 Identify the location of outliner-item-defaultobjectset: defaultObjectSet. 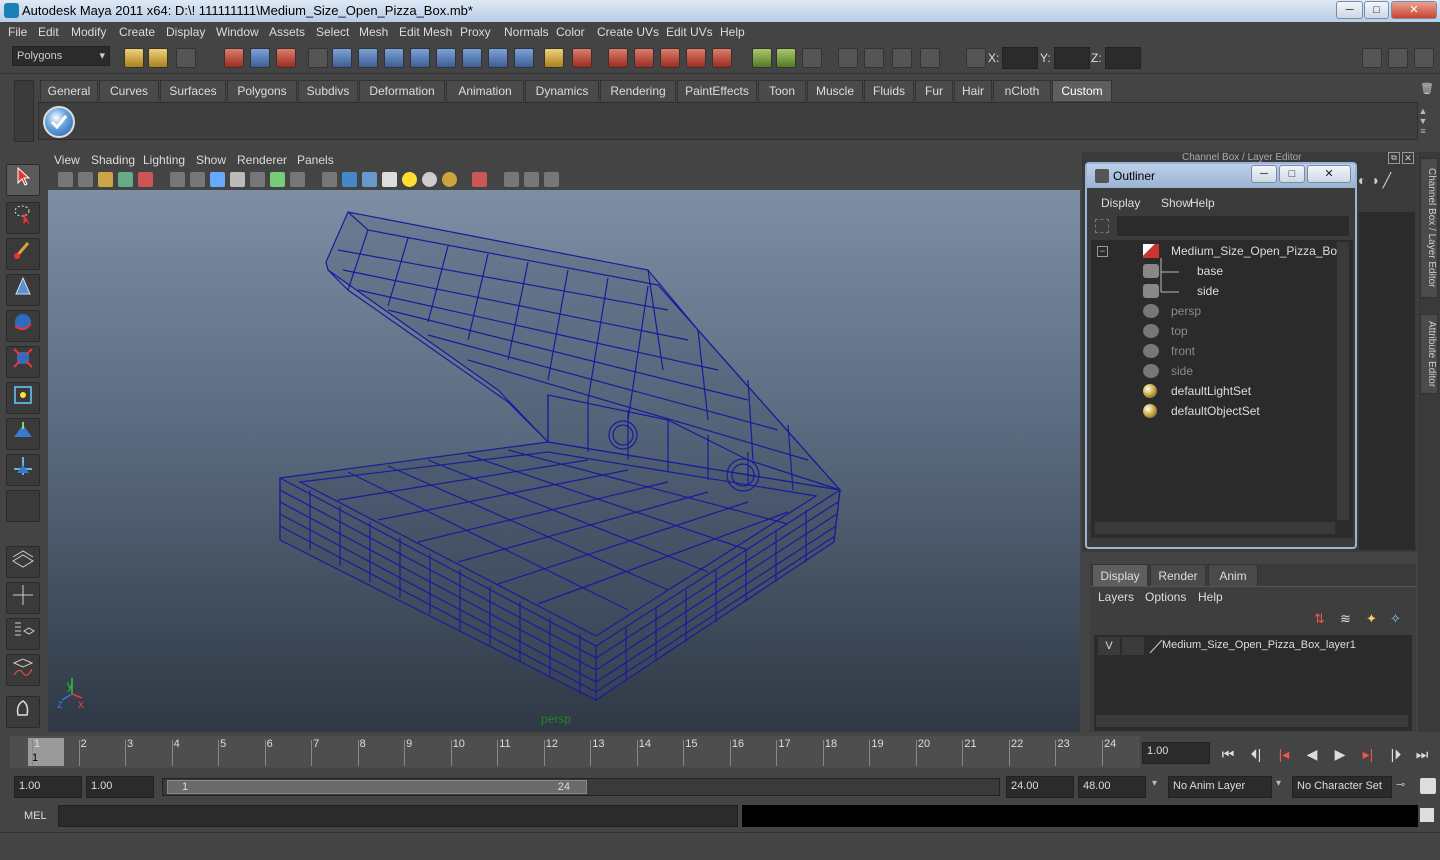
(1215, 411).